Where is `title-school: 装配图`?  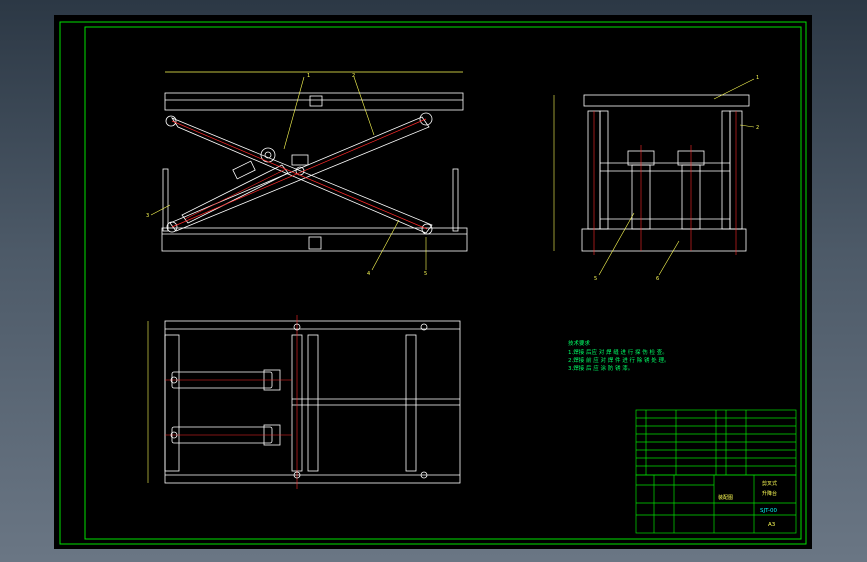
title-school: 装配图 is located at coordinates (725, 497).